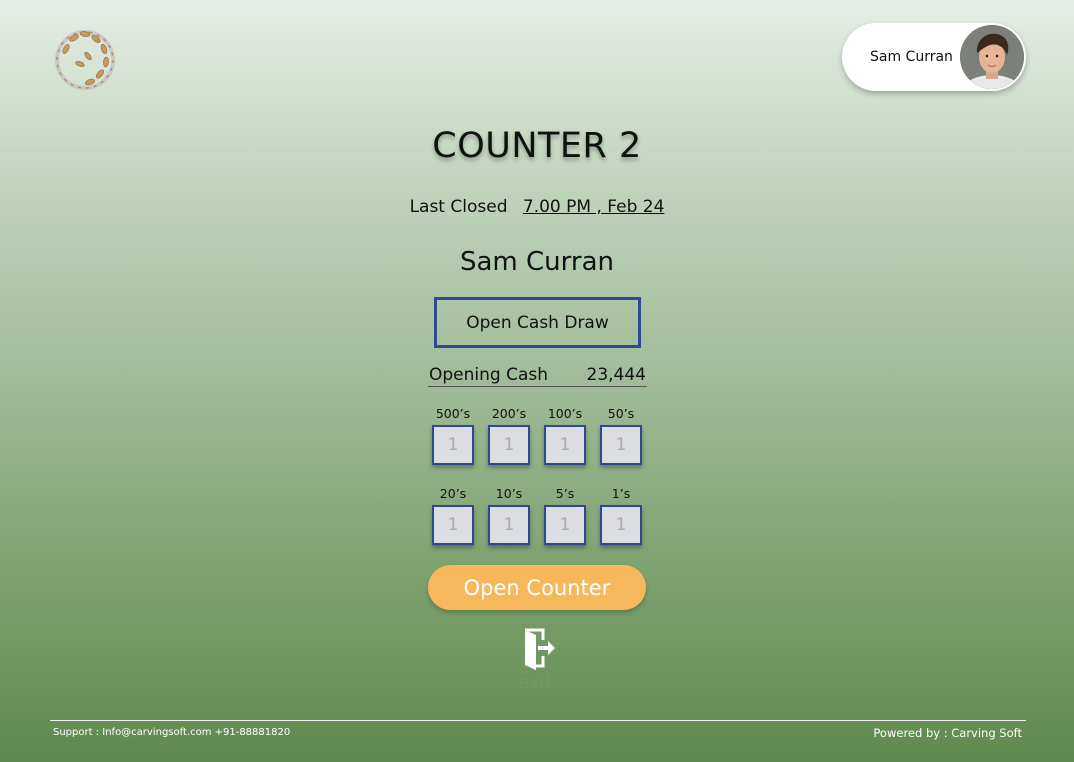  What do you see at coordinates (565, 493) in the screenshot?
I see `denomination-label: 5’s` at bounding box center [565, 493].